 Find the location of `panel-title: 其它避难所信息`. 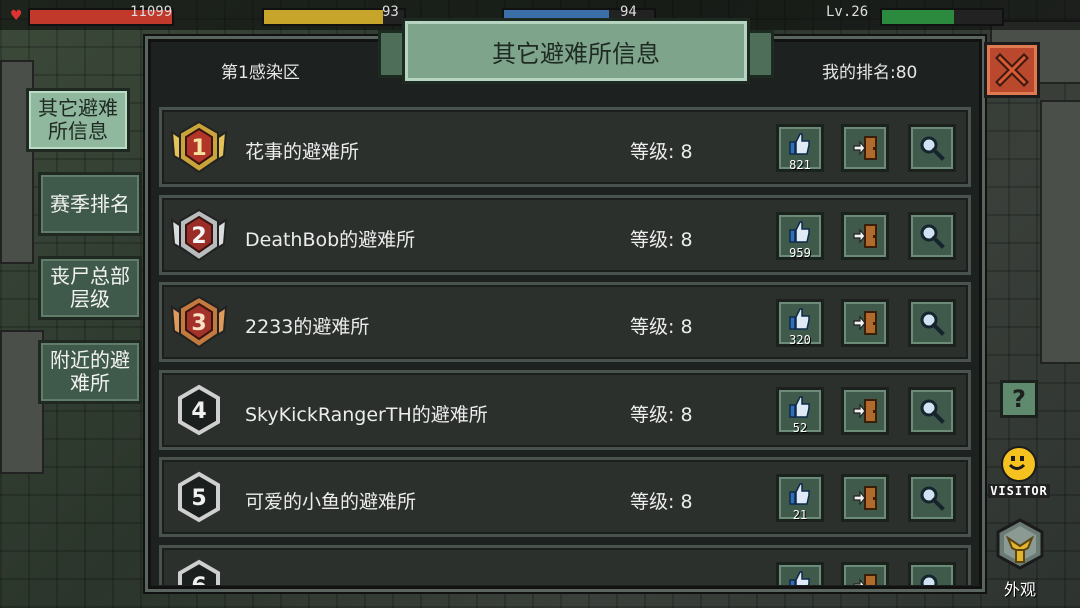

panel-title: 其它避难所信息 is located at coordinates (576, 51).